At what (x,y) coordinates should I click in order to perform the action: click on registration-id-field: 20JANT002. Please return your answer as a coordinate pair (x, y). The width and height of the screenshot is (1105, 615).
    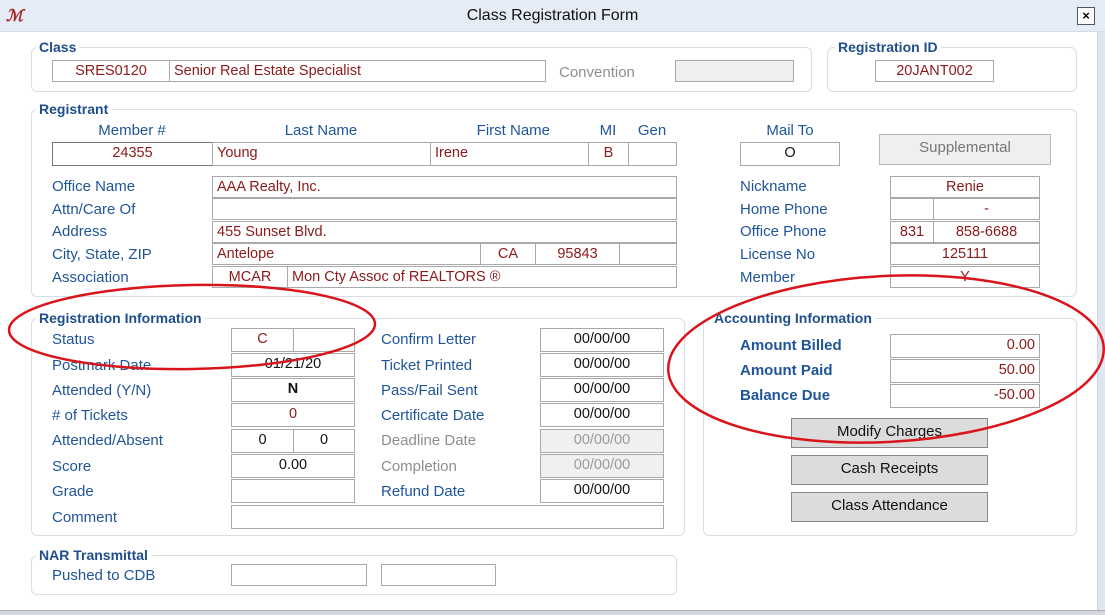
    Looking at the image, I should click on (934, 71).